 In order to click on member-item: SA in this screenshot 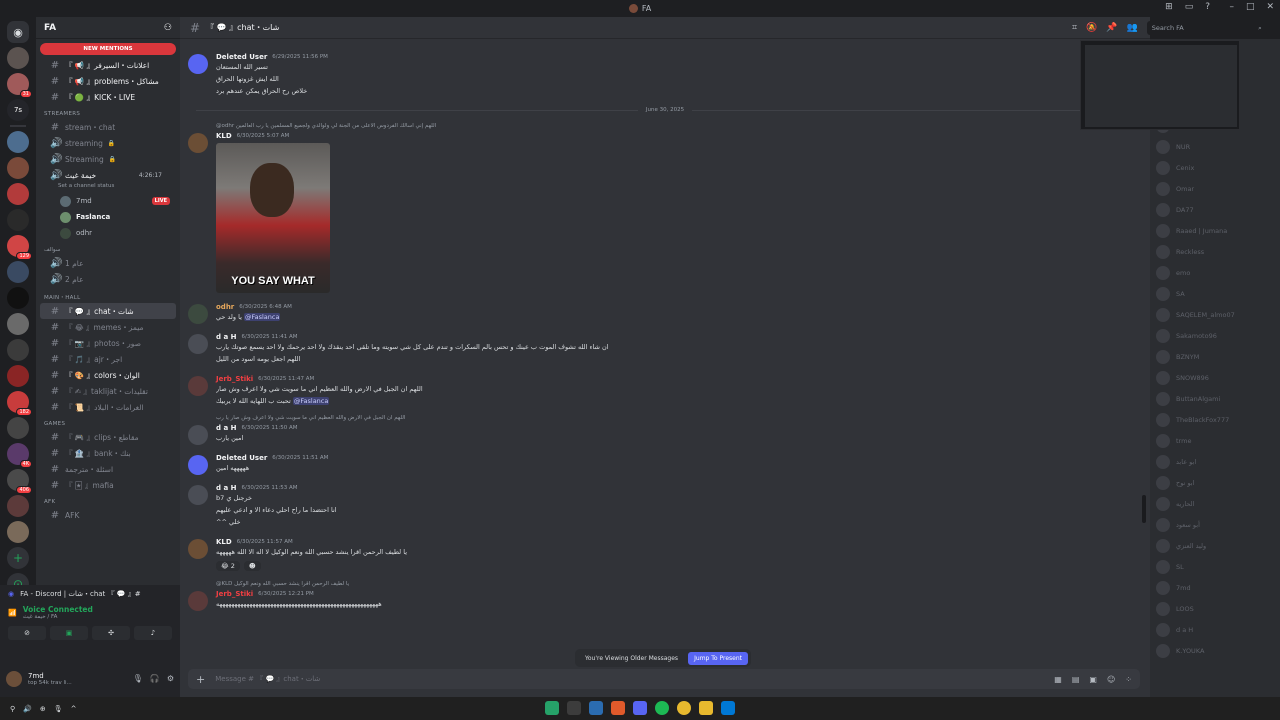, I will do `click(1215, 293)`.